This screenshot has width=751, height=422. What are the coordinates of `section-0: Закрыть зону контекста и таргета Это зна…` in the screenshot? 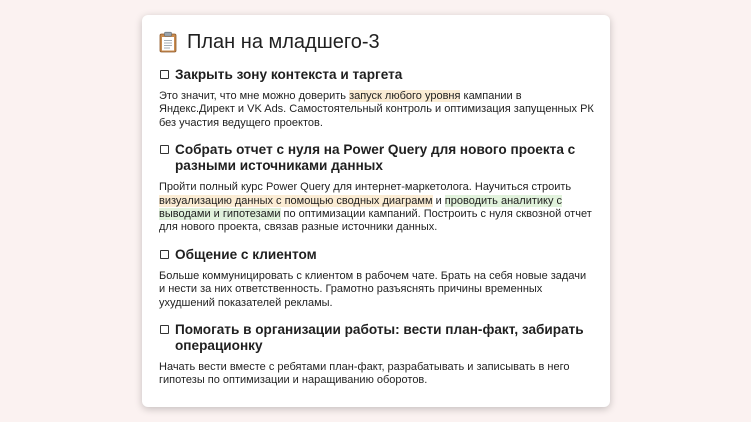 It's located at (376, 98).